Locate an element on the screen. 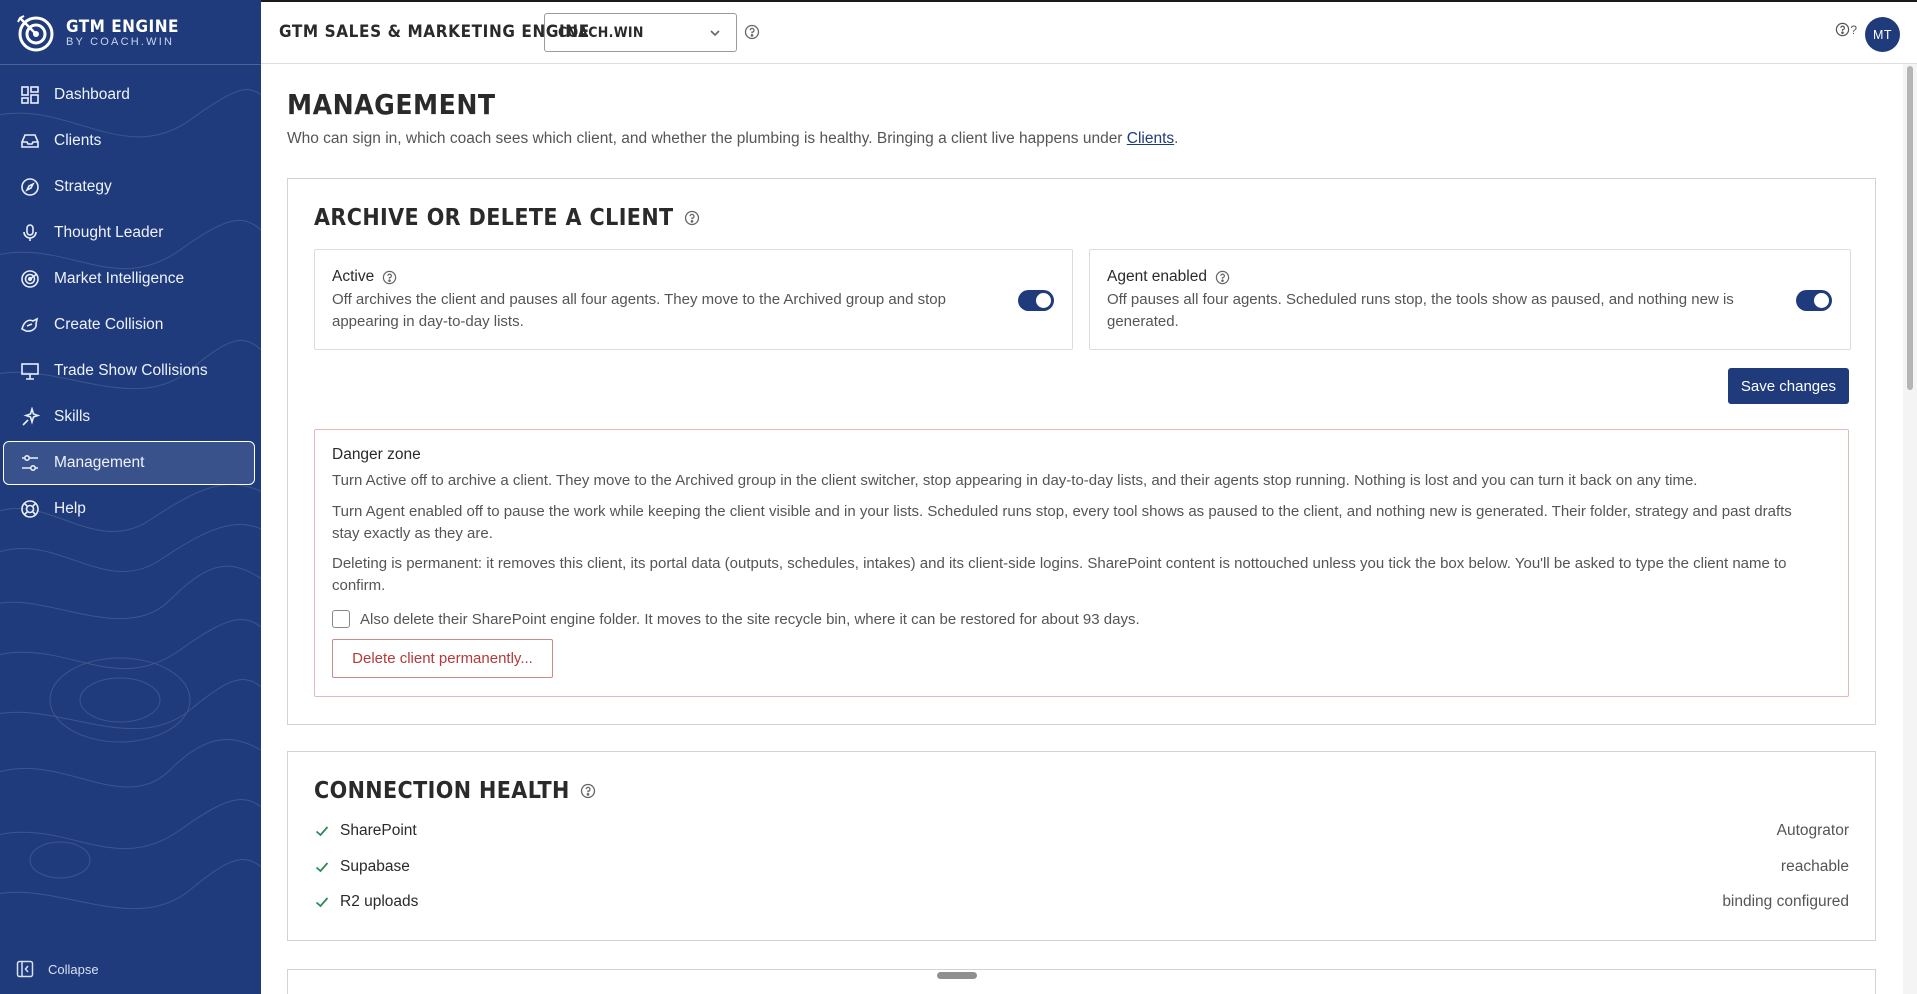 The height and width of the screenshot is (994, 1917). sidebar-item-clients: Clients is located at coordinates (130, 141).